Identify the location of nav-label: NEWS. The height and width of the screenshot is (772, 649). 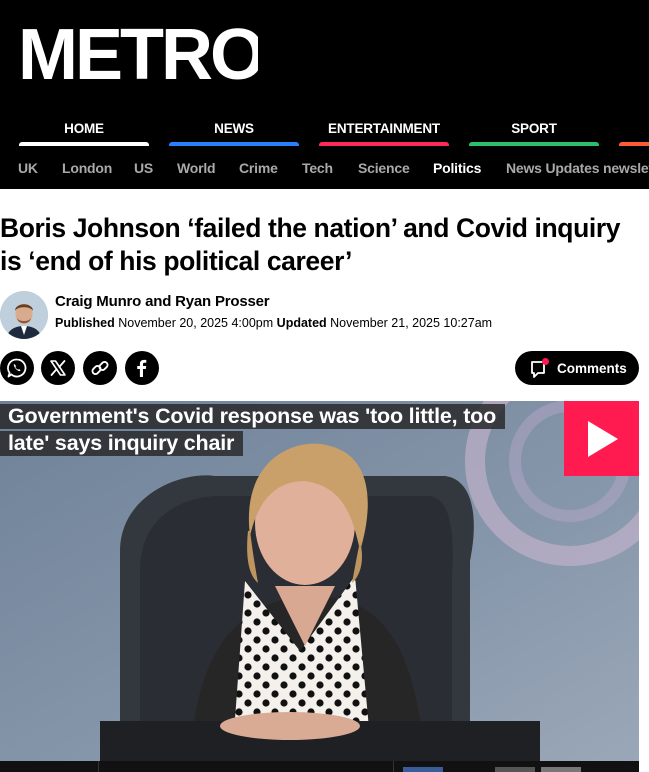
(234, 128).